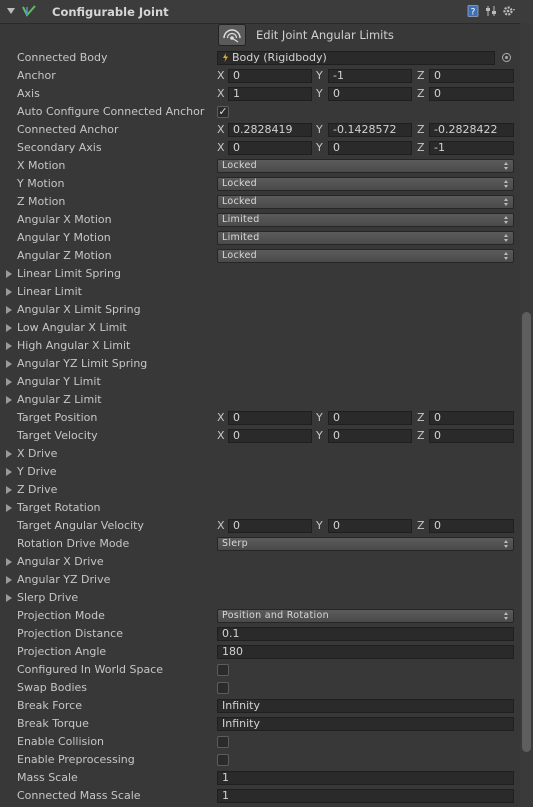 The height and width of the screenshot is (807, 533). I want to click on target-position-x-field: 0, so click(270, 418).